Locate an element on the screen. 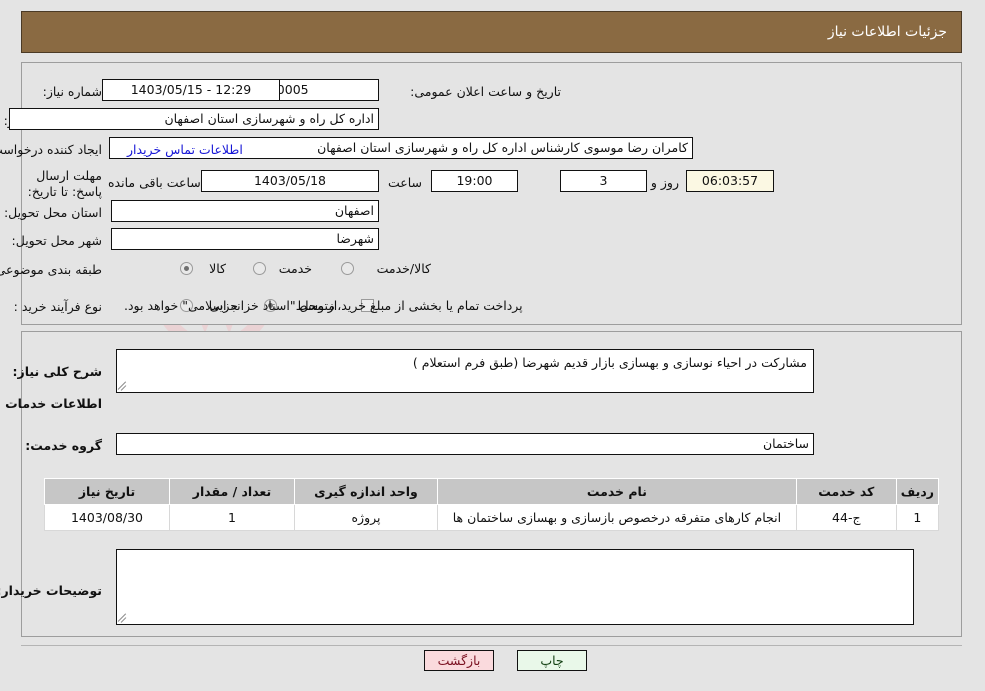 The height and width of the screenshot is (691, 985). cell-unit: پروژه is located at coordinates (367, 517).